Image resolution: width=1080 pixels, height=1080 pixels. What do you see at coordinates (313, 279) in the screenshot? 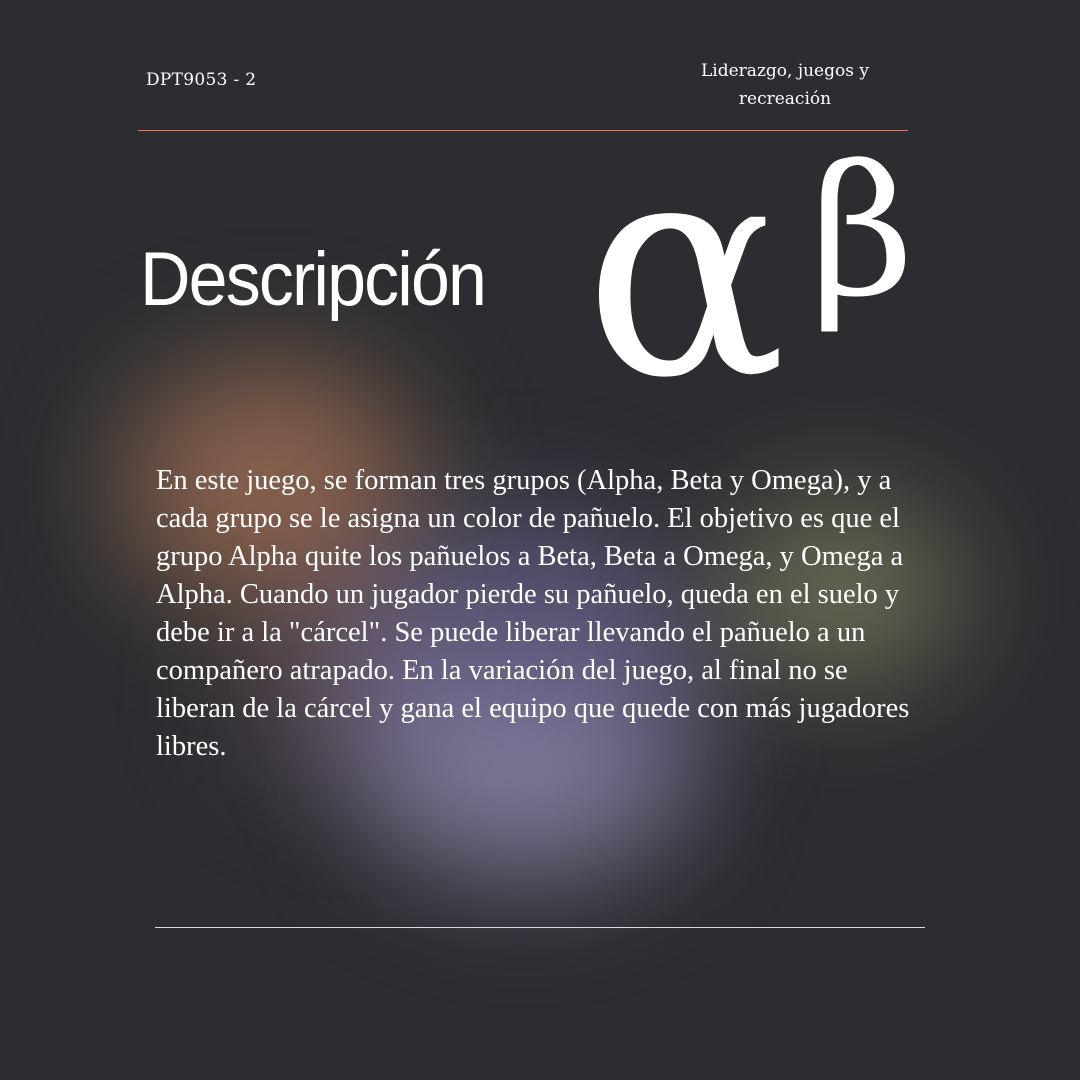
I see `page-title: Descripción` at bounding box center [313, 279].